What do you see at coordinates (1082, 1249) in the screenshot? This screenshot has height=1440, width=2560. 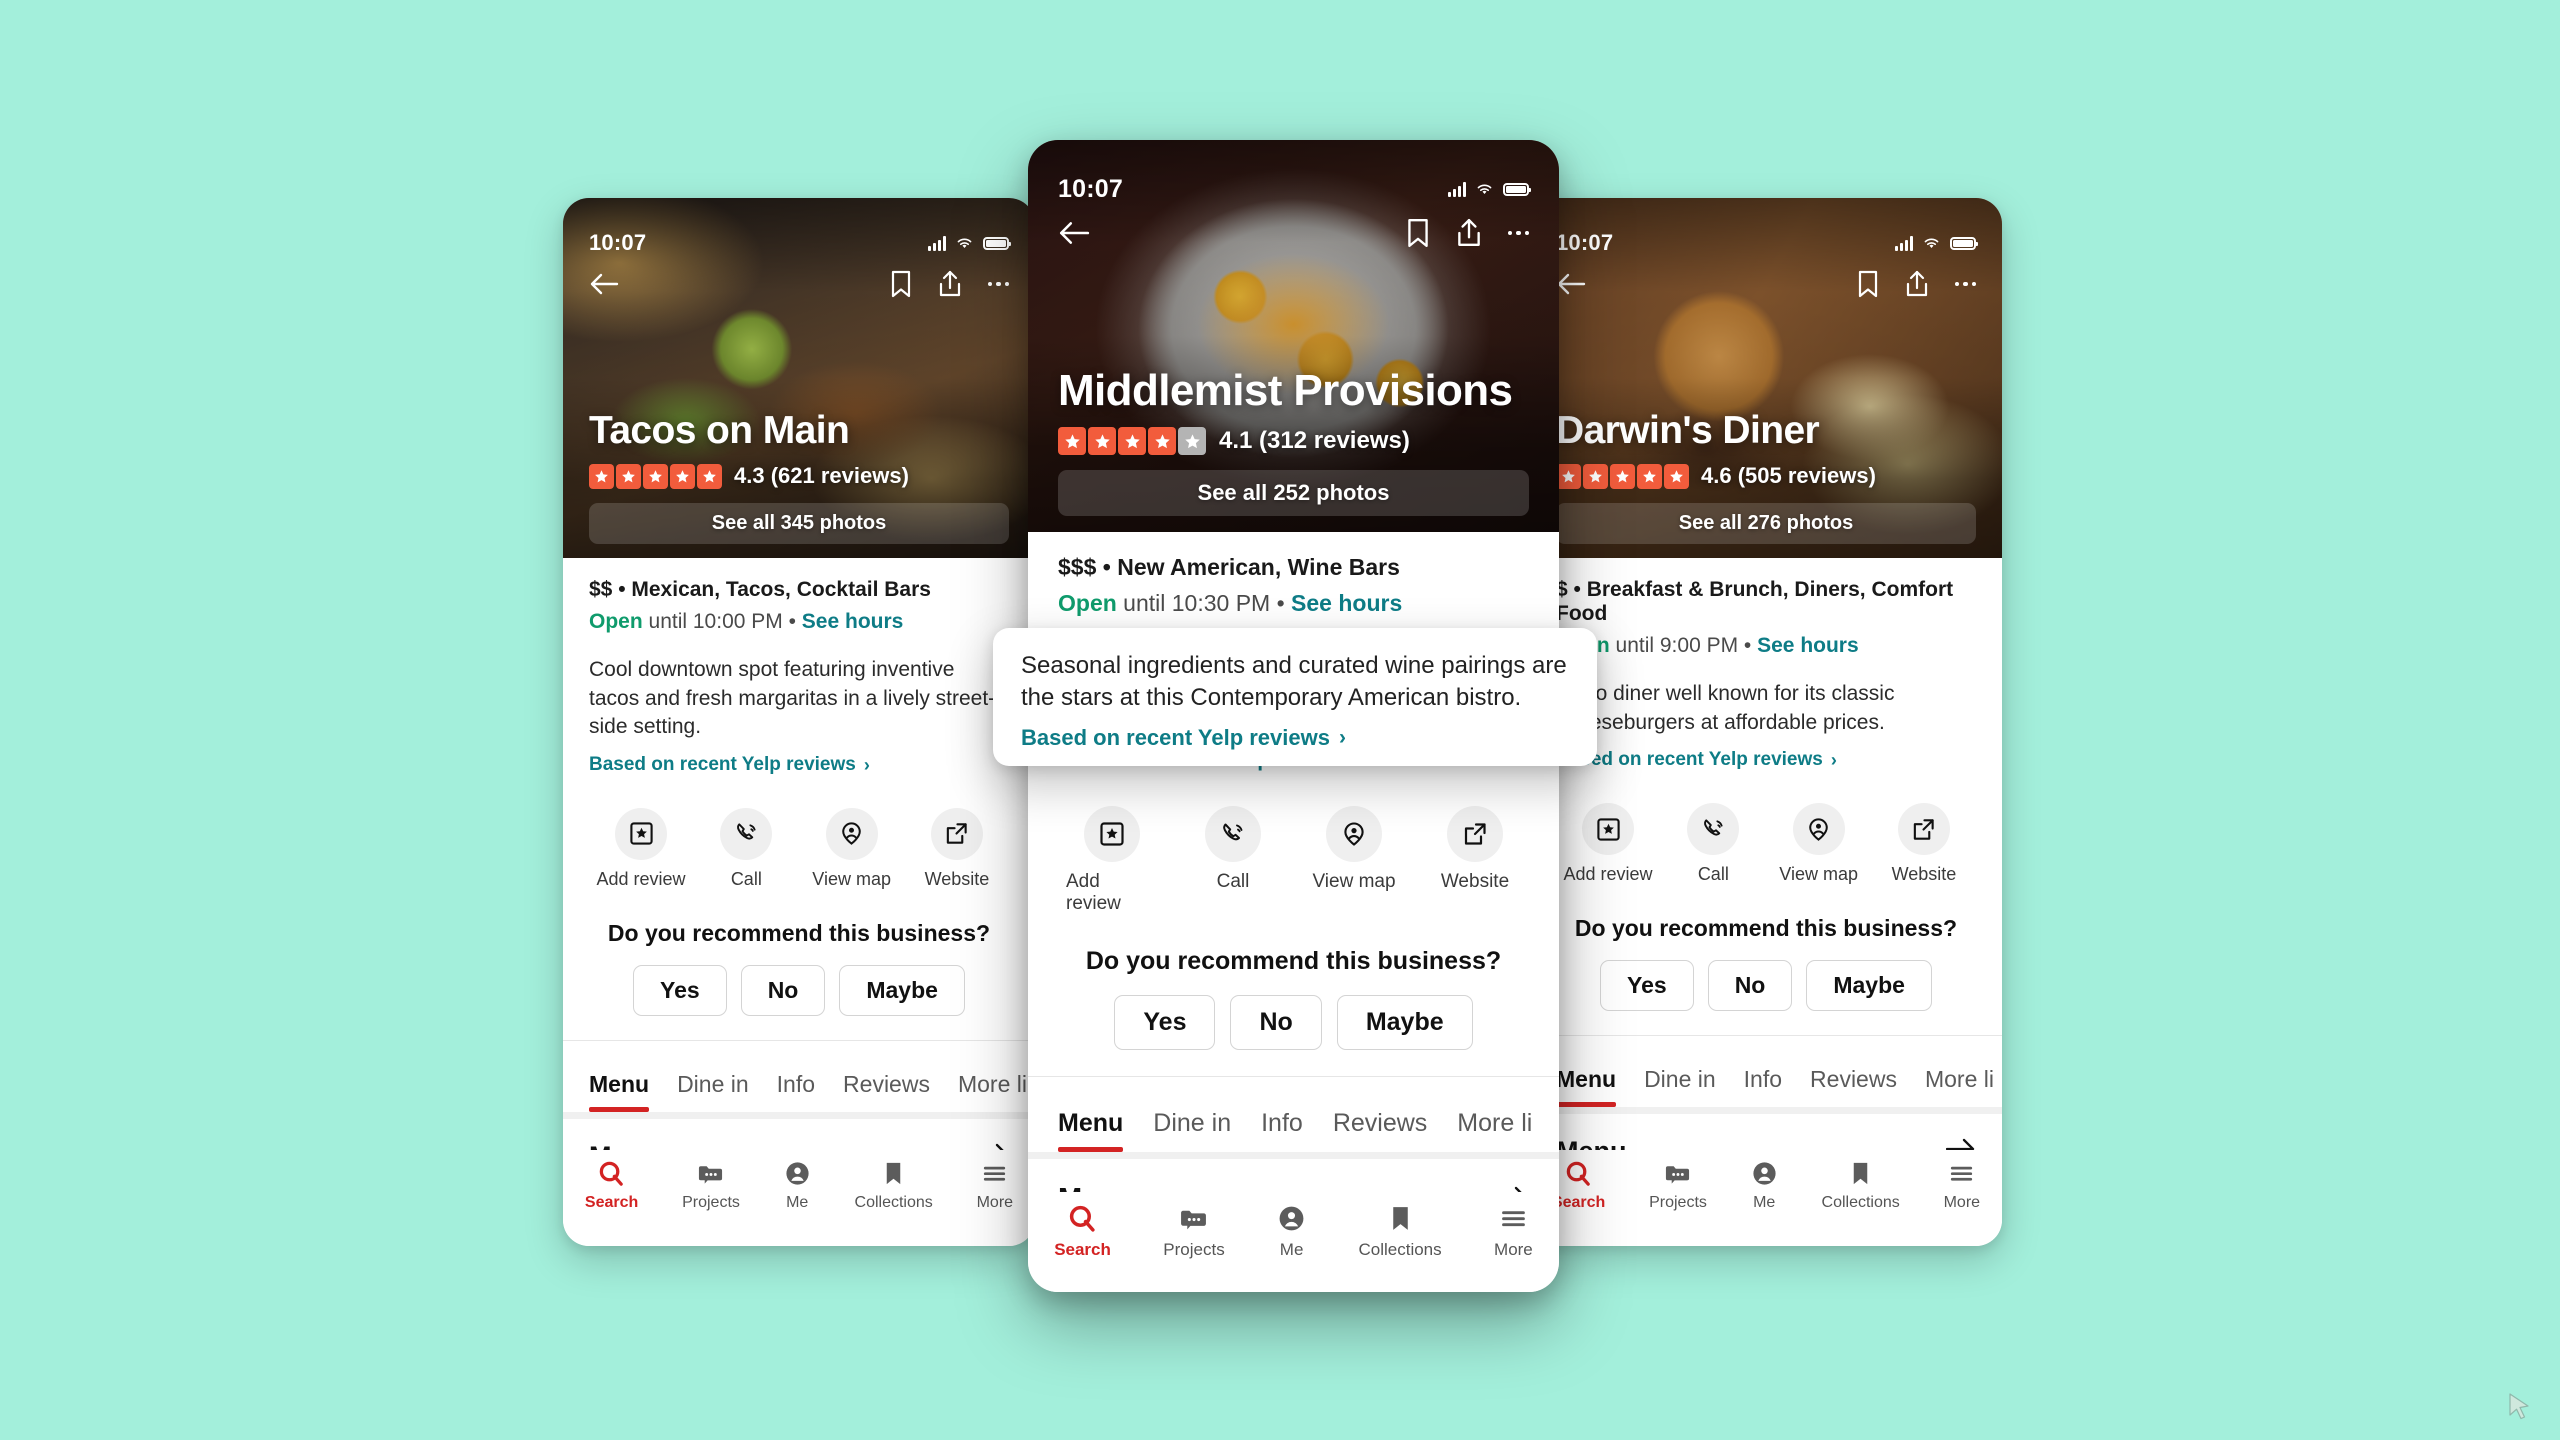 I see `nav-label: Search` at bounding box center [1082, 1249].